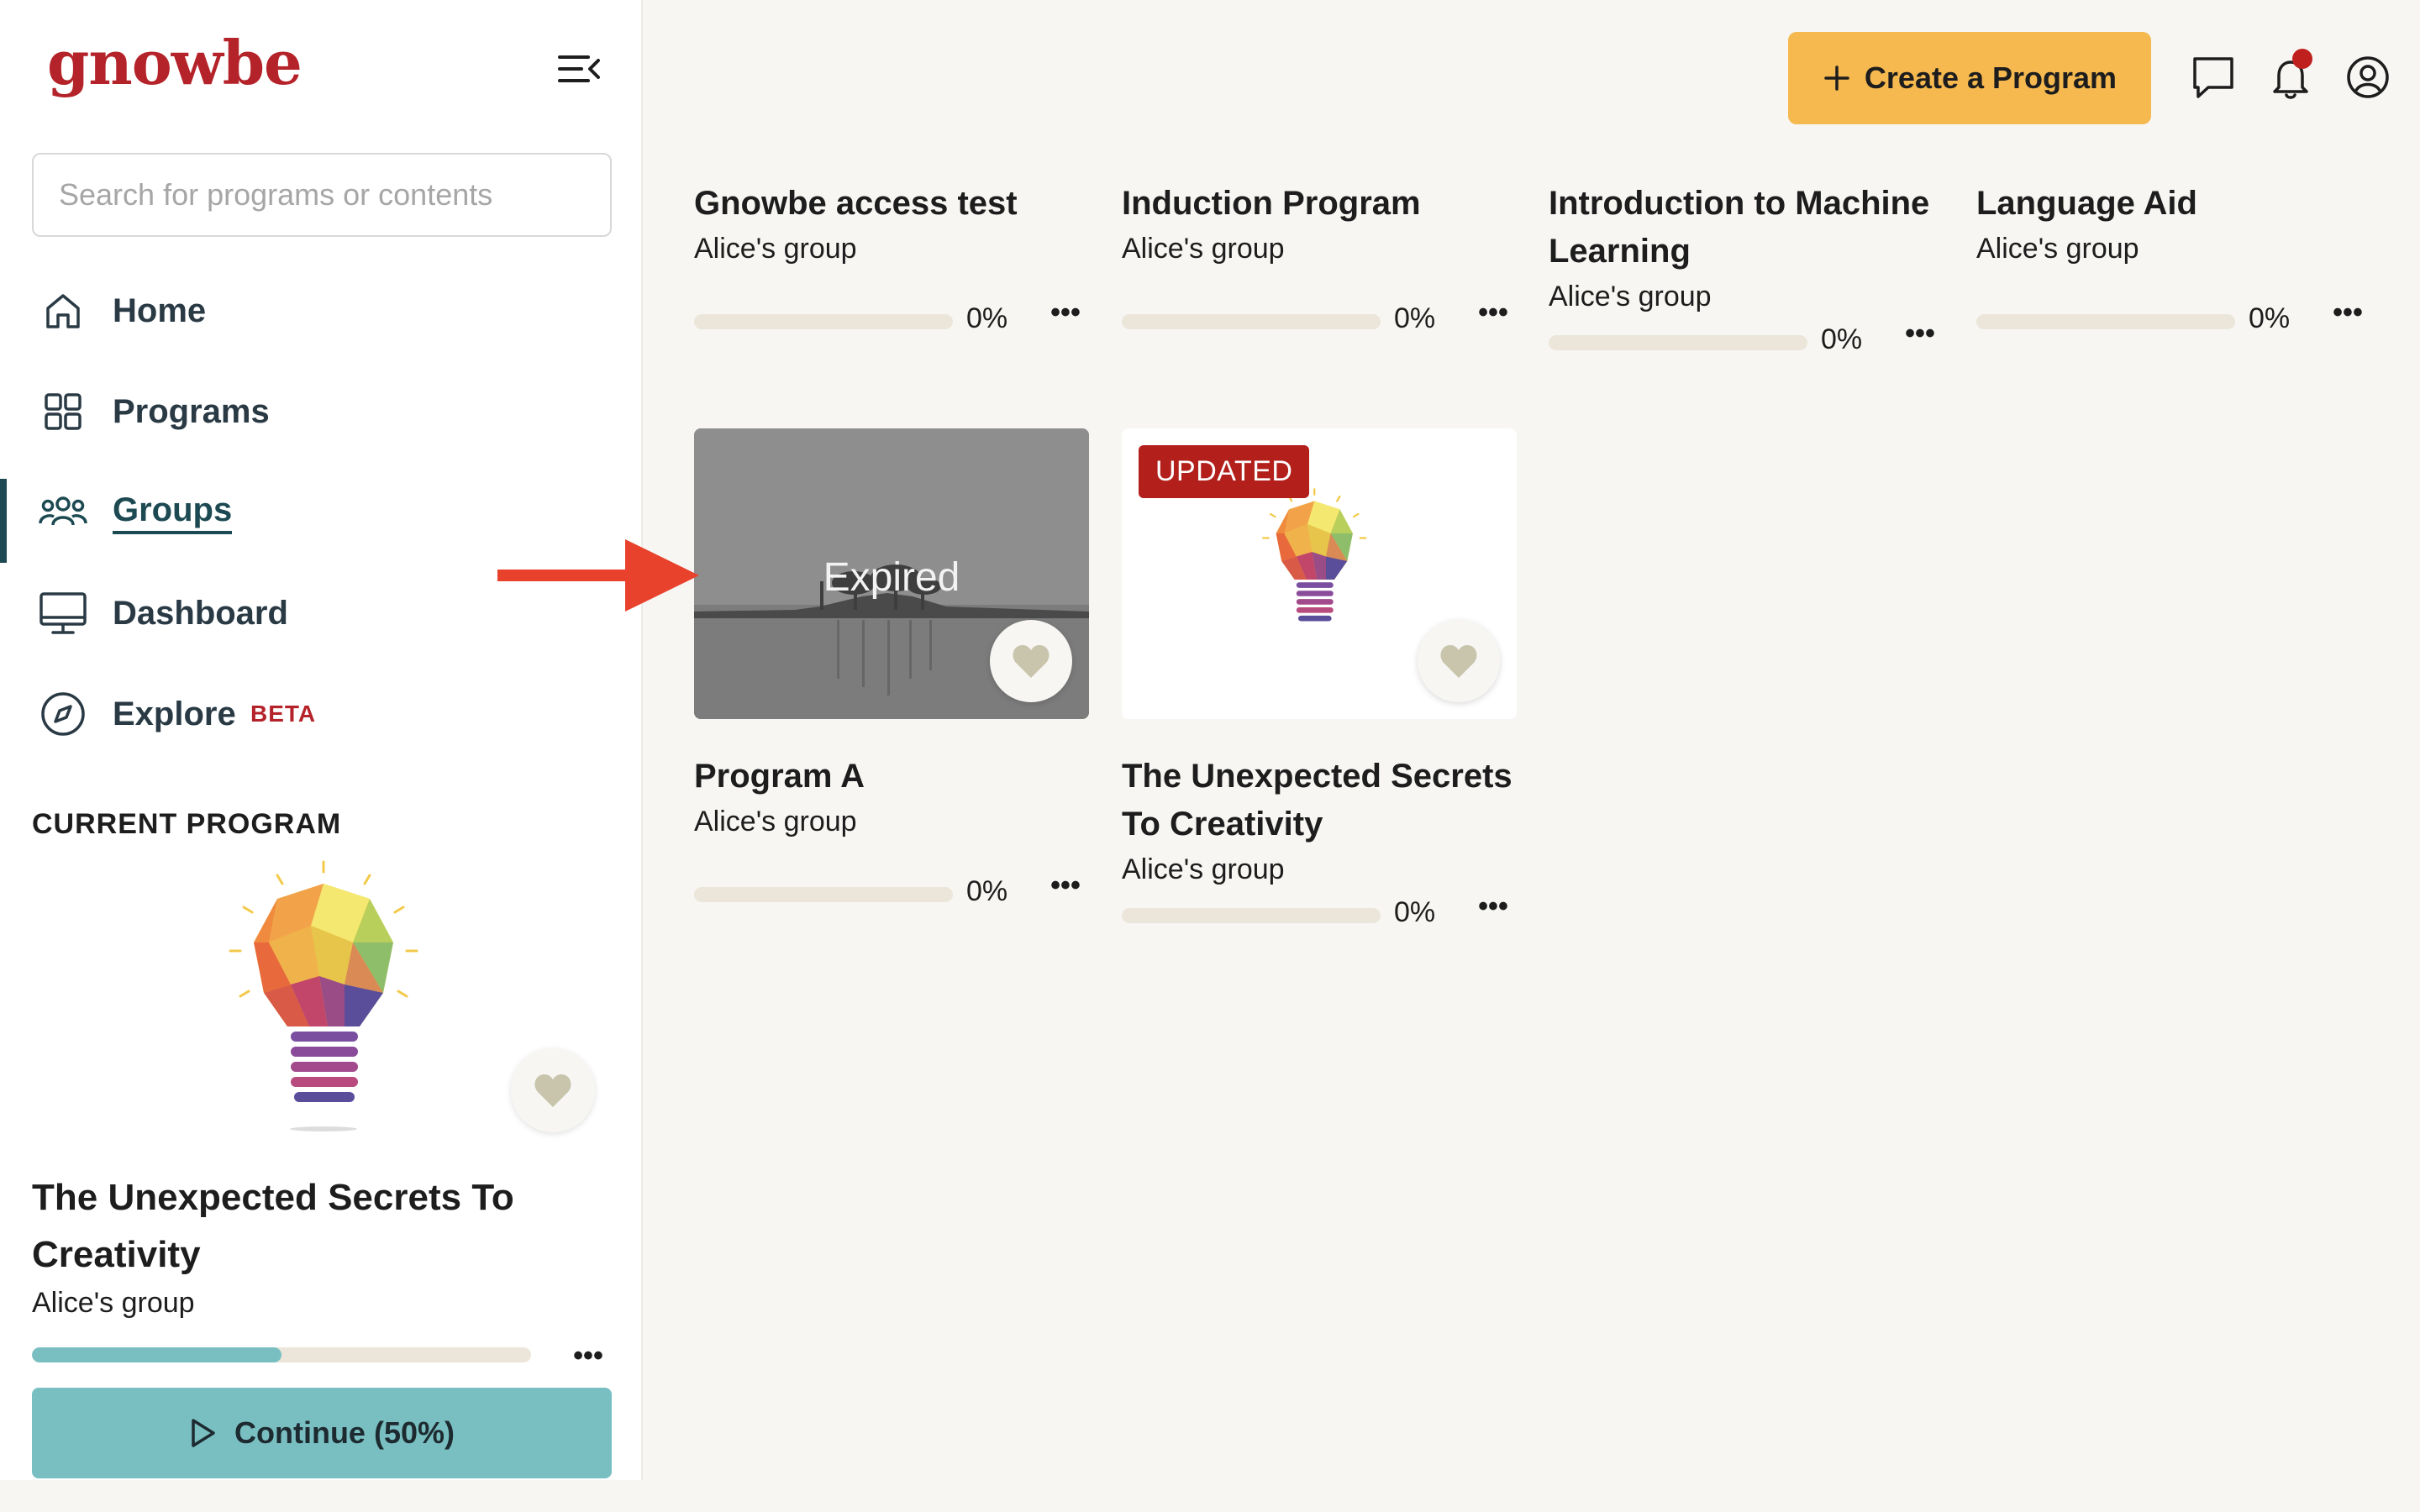 The height and width of the screenshot is (1512, 2420). I want to click on program-title: Induction Program, so click(1319, 204).